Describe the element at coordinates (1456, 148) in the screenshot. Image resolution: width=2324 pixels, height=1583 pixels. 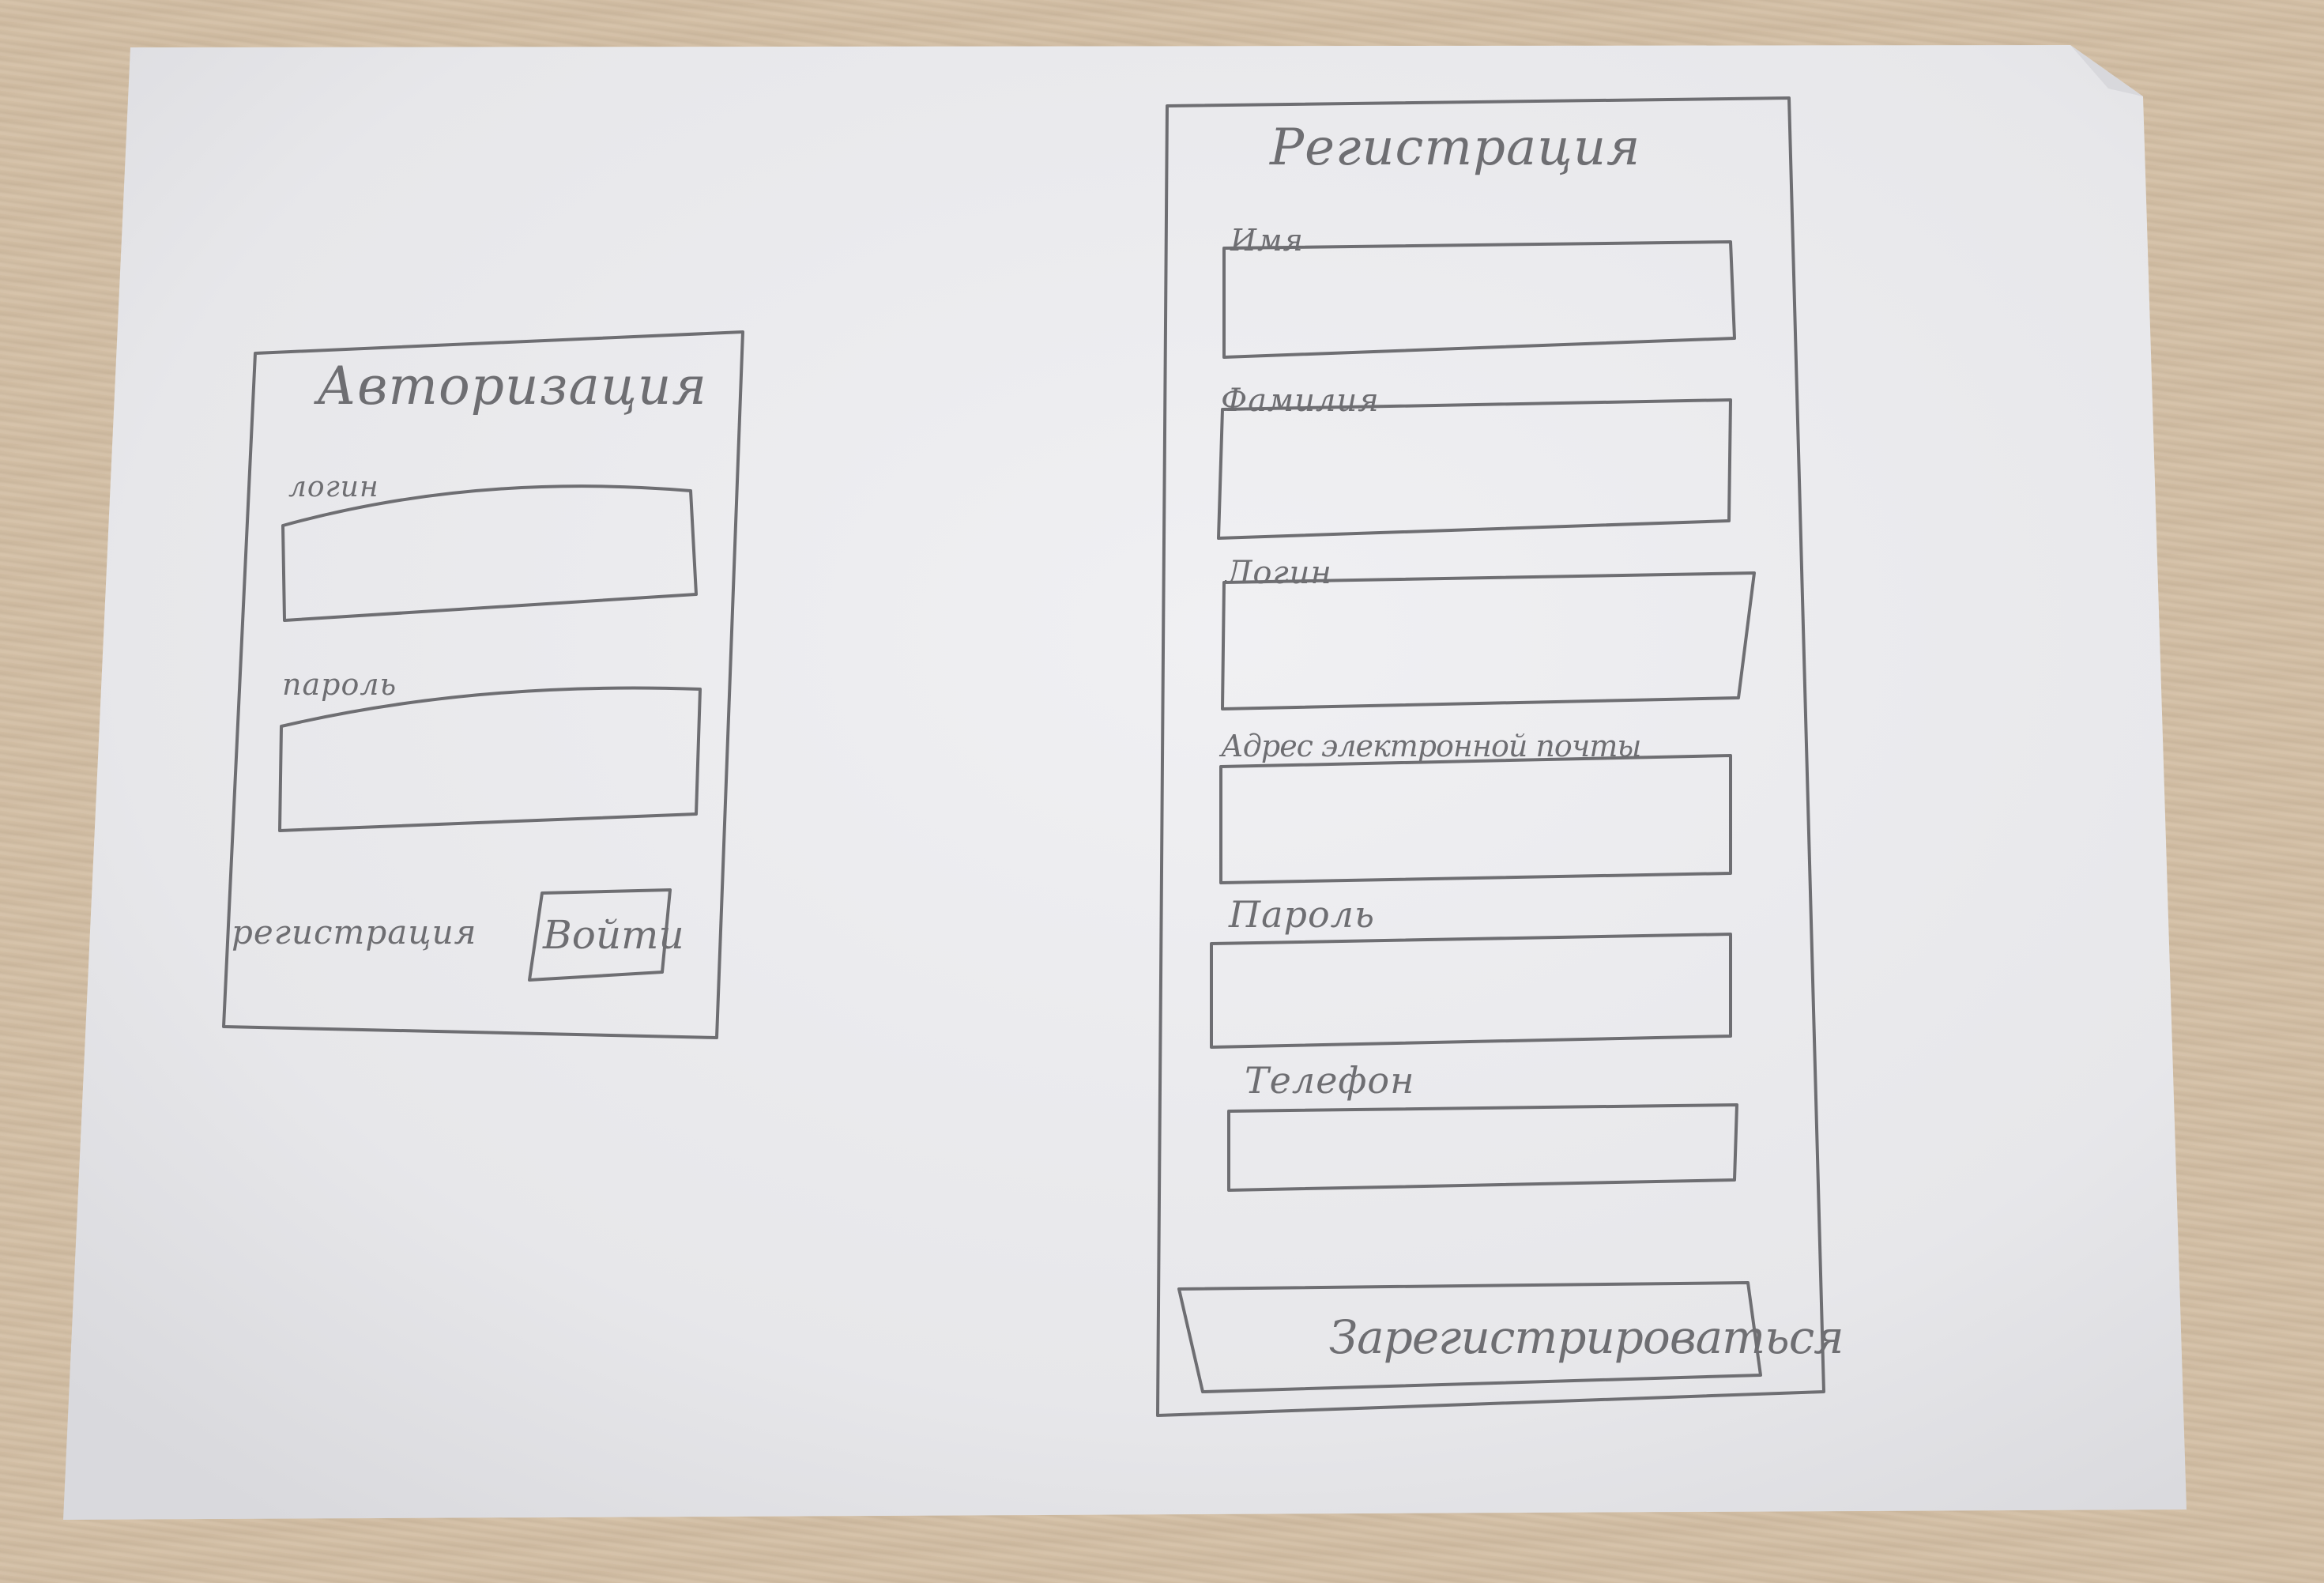
I see `registration-title: Регистрация` at that location.